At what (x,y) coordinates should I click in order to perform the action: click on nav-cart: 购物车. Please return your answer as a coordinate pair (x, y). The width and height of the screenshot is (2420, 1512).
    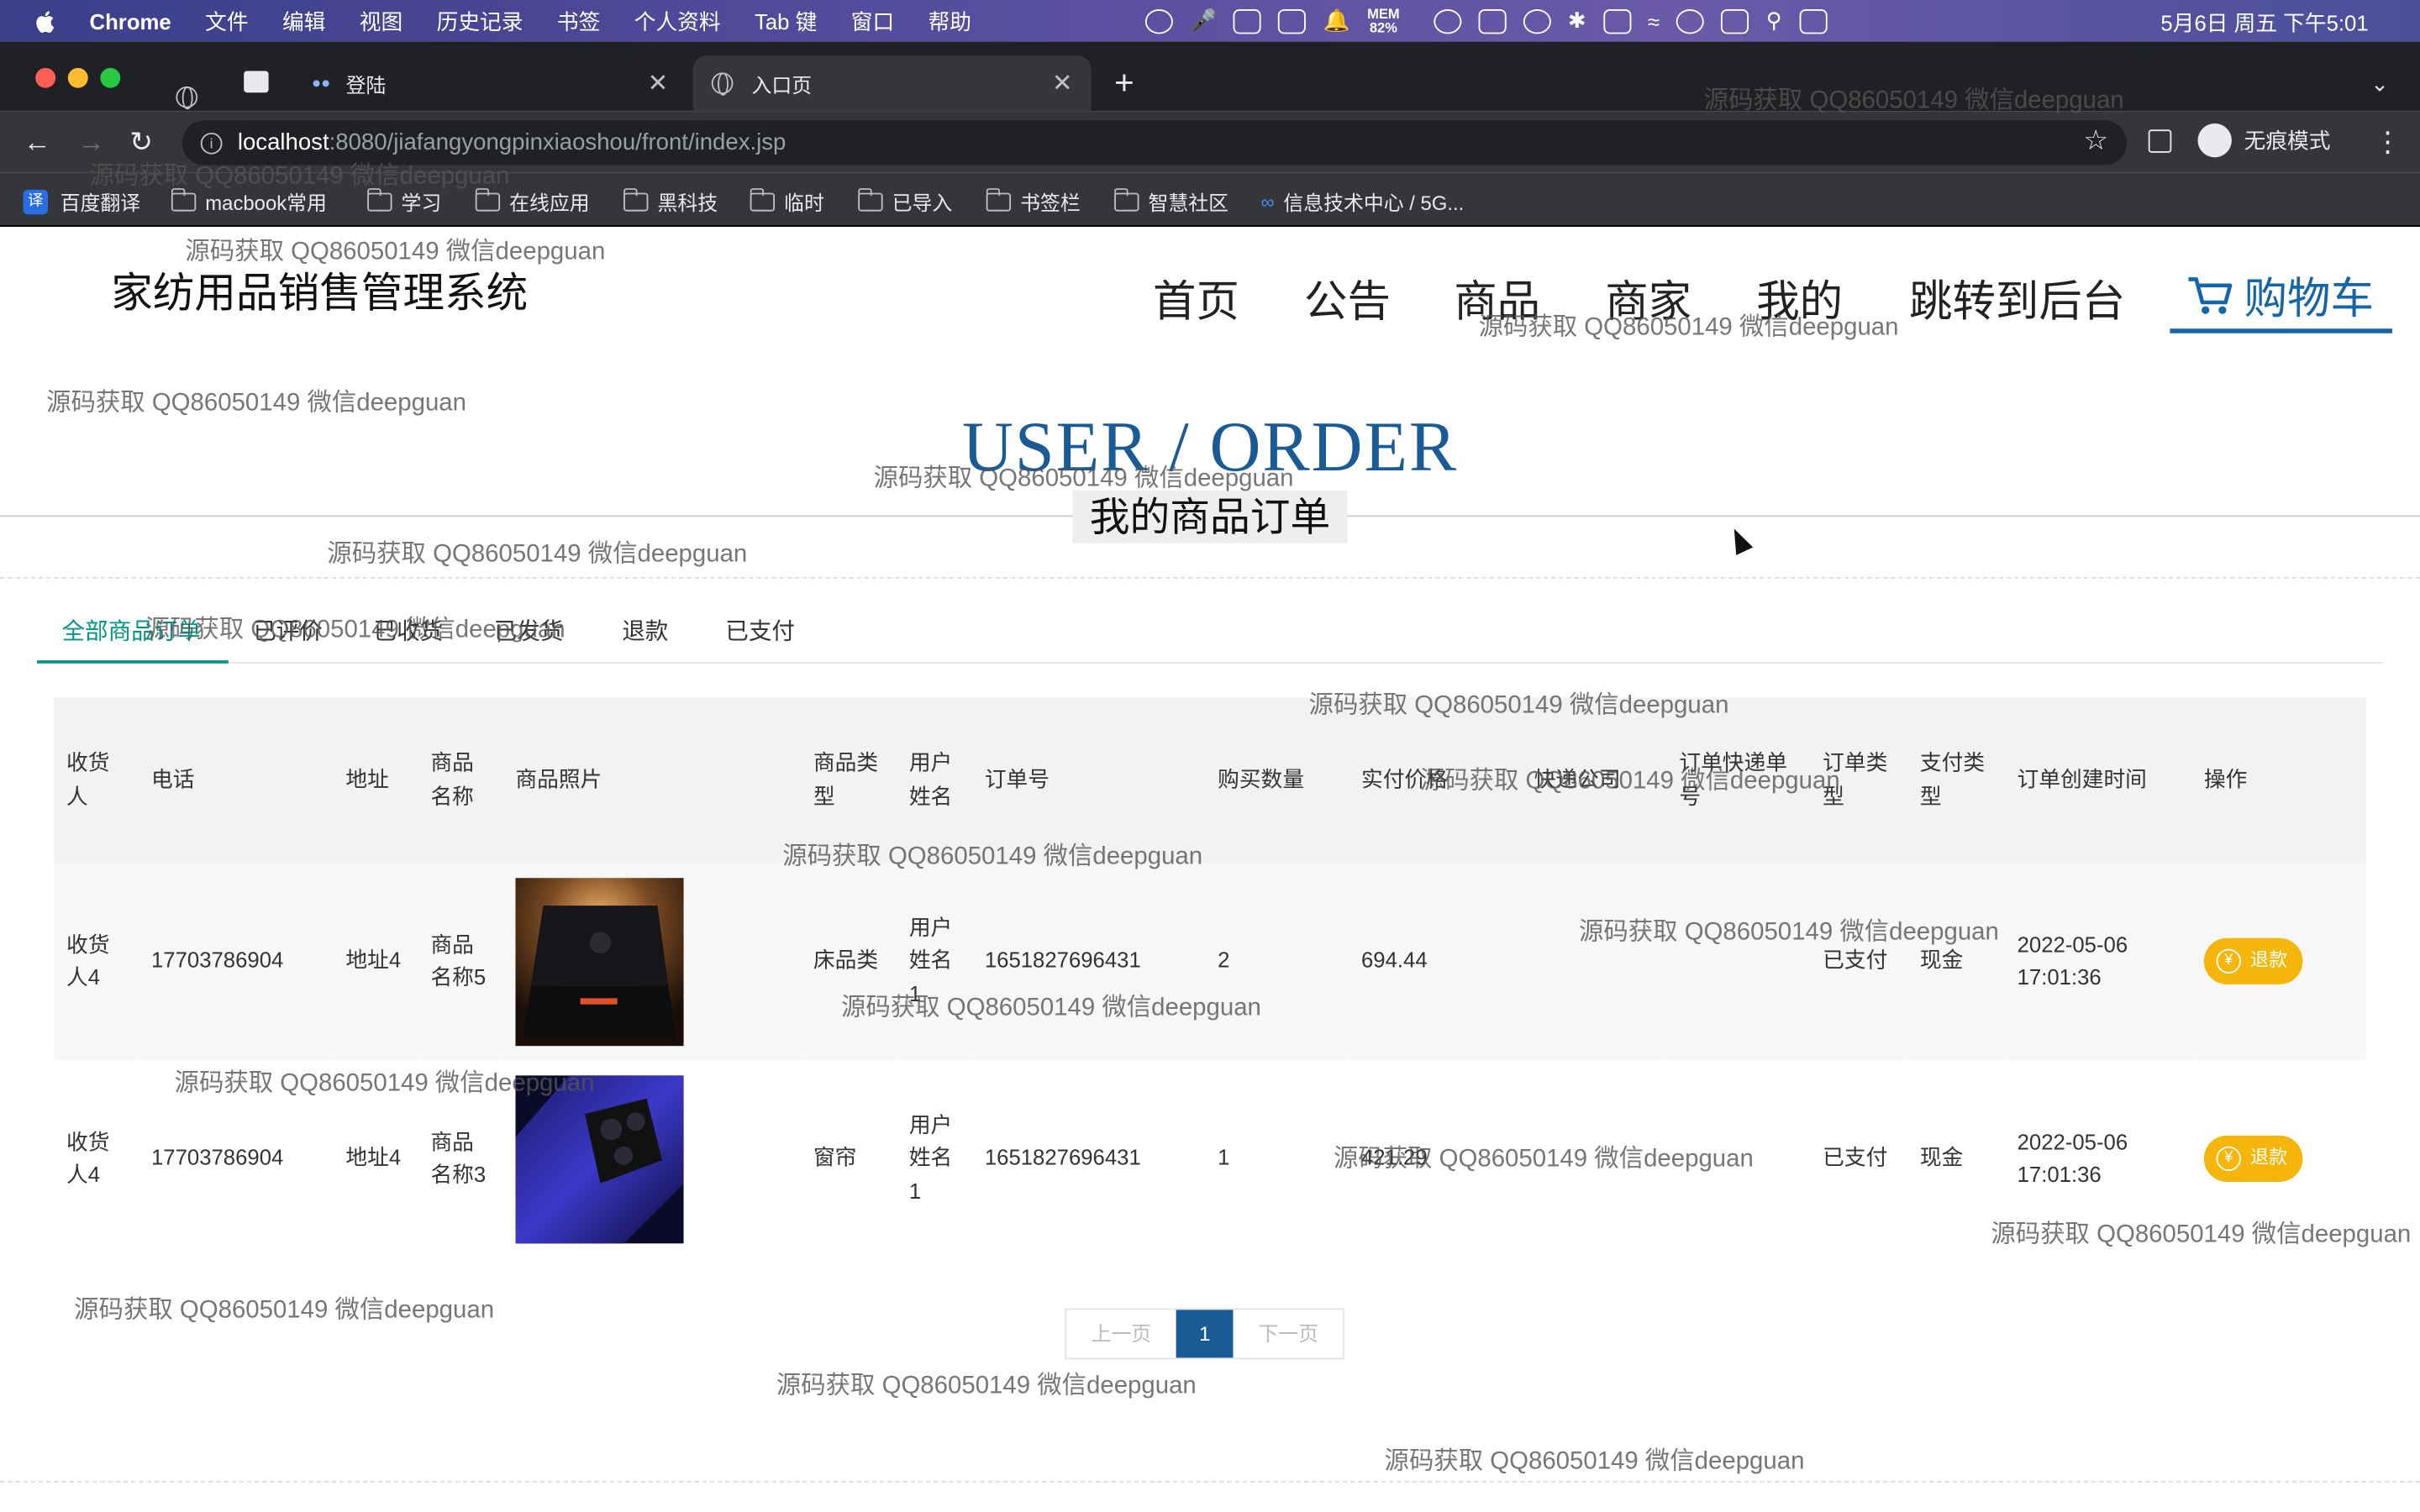
    Looking at the image, I should click on (2281, 297).